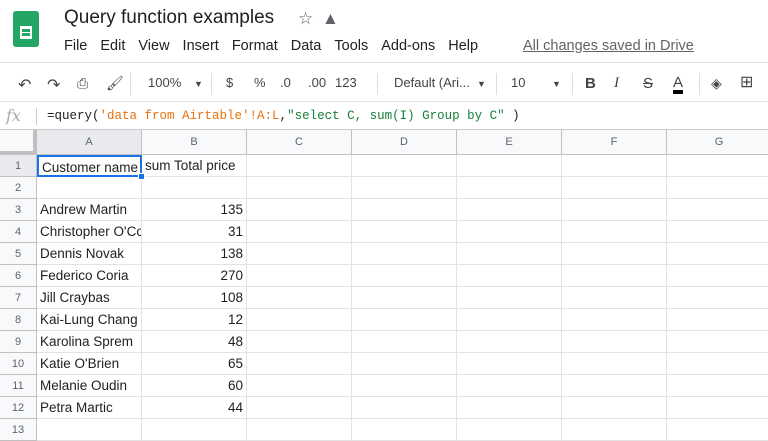  I want to click on more-formats-button: 123, so click(346, 82).